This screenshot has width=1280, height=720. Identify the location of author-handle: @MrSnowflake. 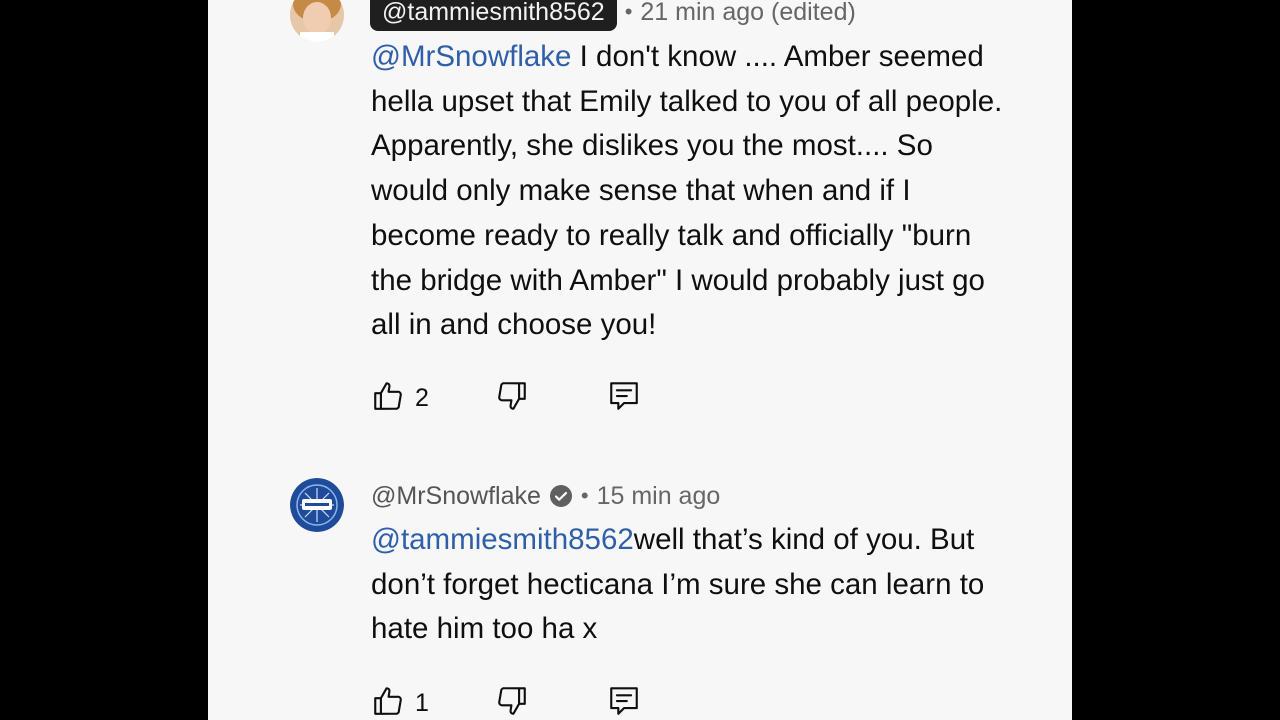
(456, 496).